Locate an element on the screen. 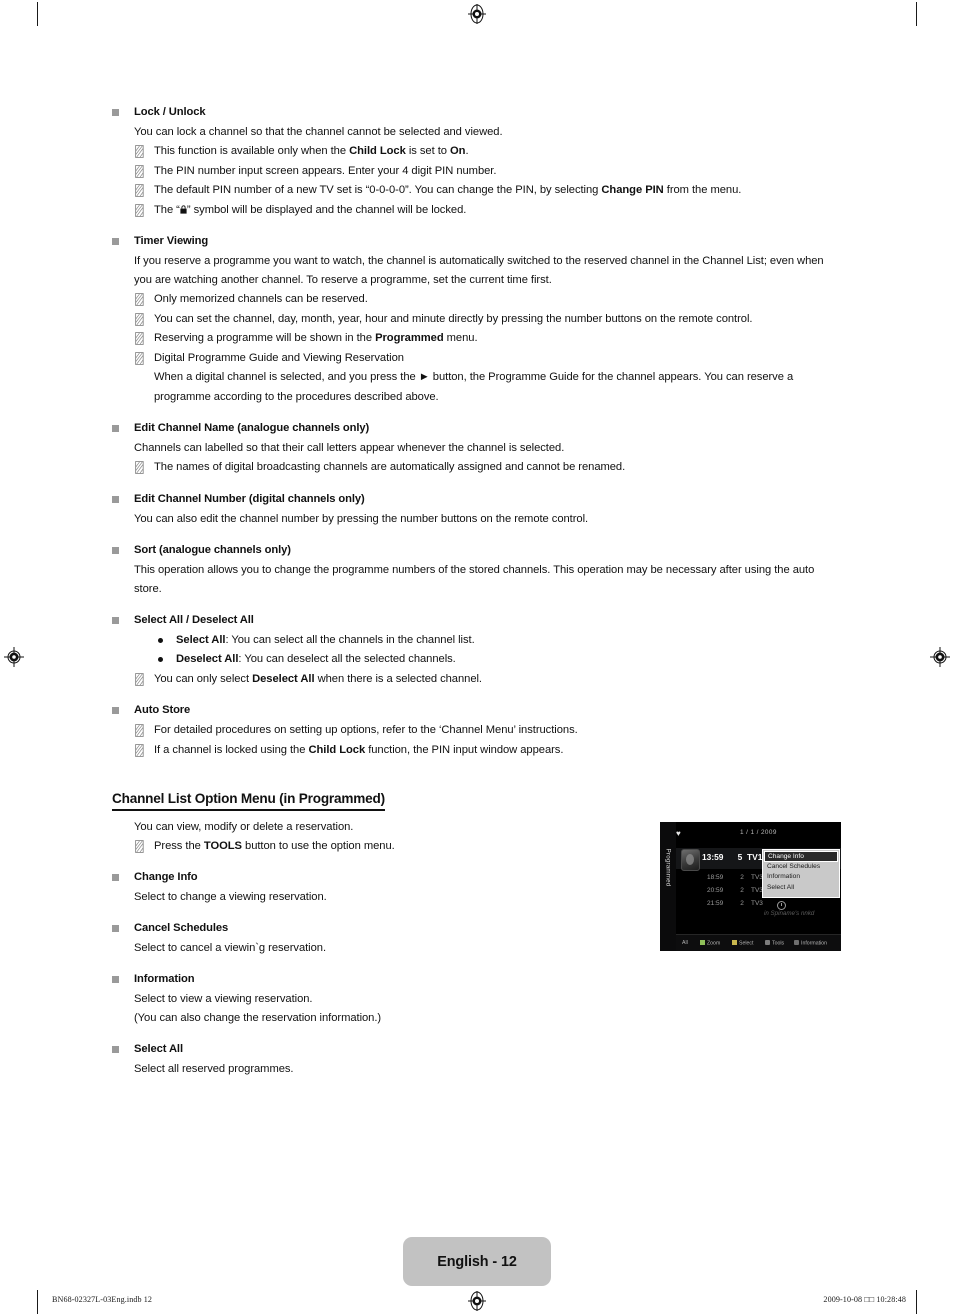  tv-menu-item-select-all: Select All is located at coordinates (801, 888).